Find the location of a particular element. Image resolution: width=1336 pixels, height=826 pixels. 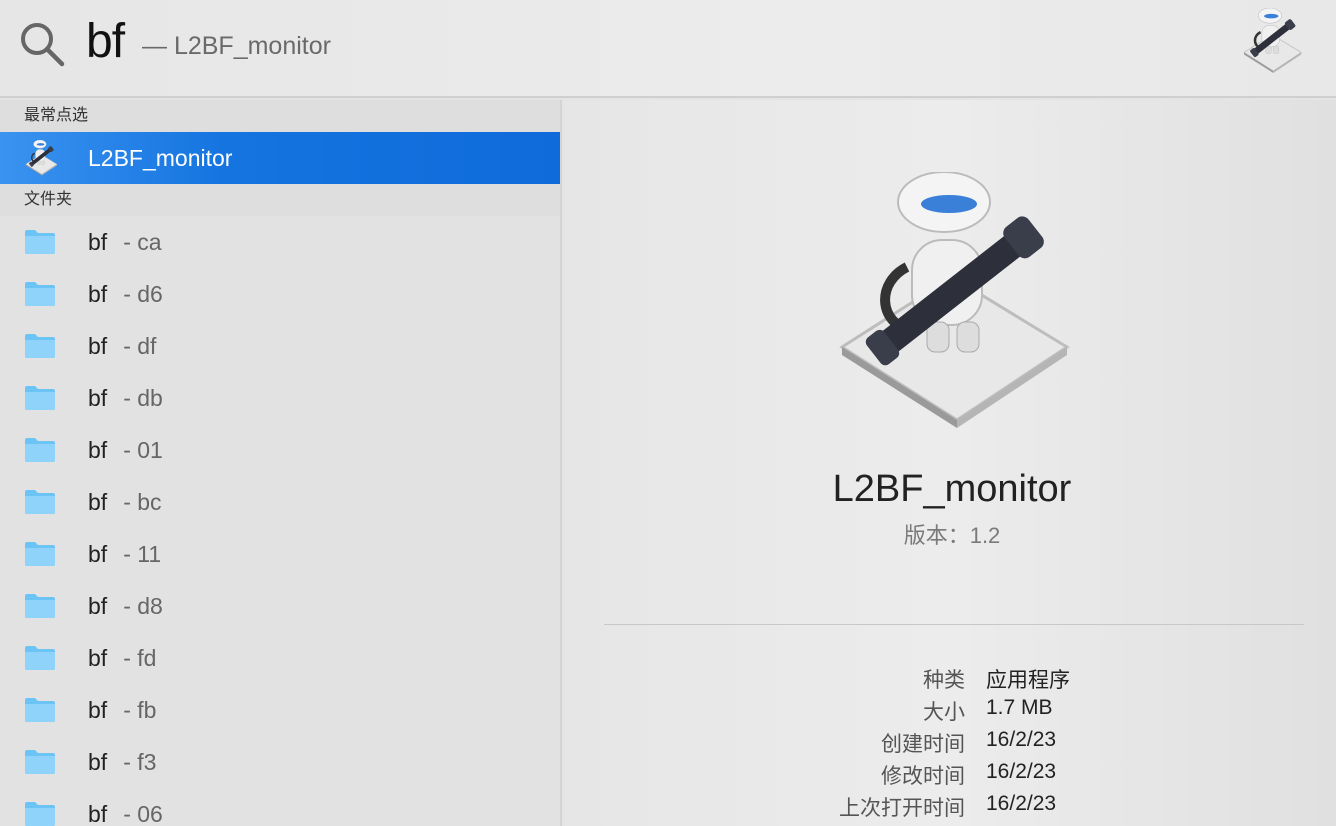

folder-result: bf - d6 is located at coordinates (280, 294).